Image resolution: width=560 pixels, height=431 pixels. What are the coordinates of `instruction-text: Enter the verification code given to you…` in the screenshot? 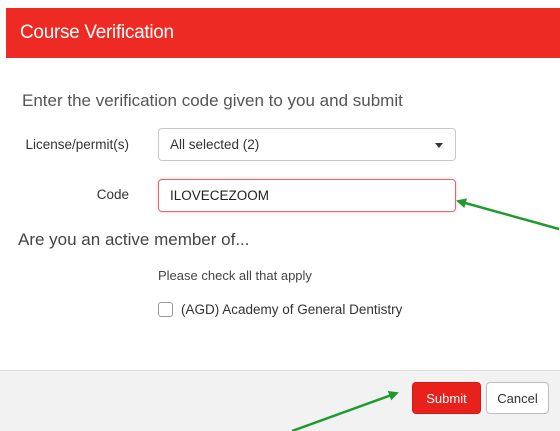 It's located at (212, 100).